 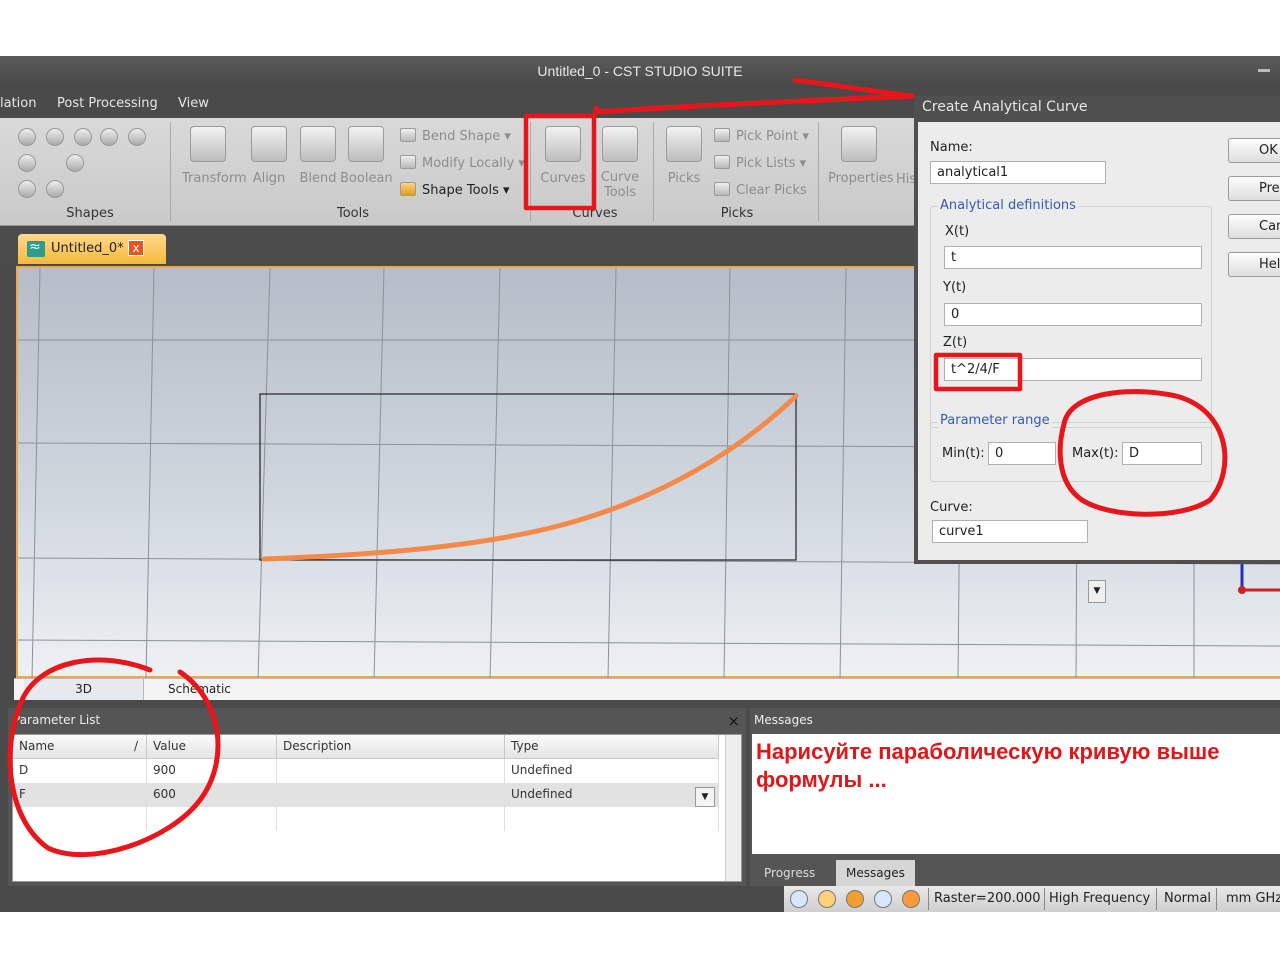 I want to click on table-row, so click(x=366, y=819).